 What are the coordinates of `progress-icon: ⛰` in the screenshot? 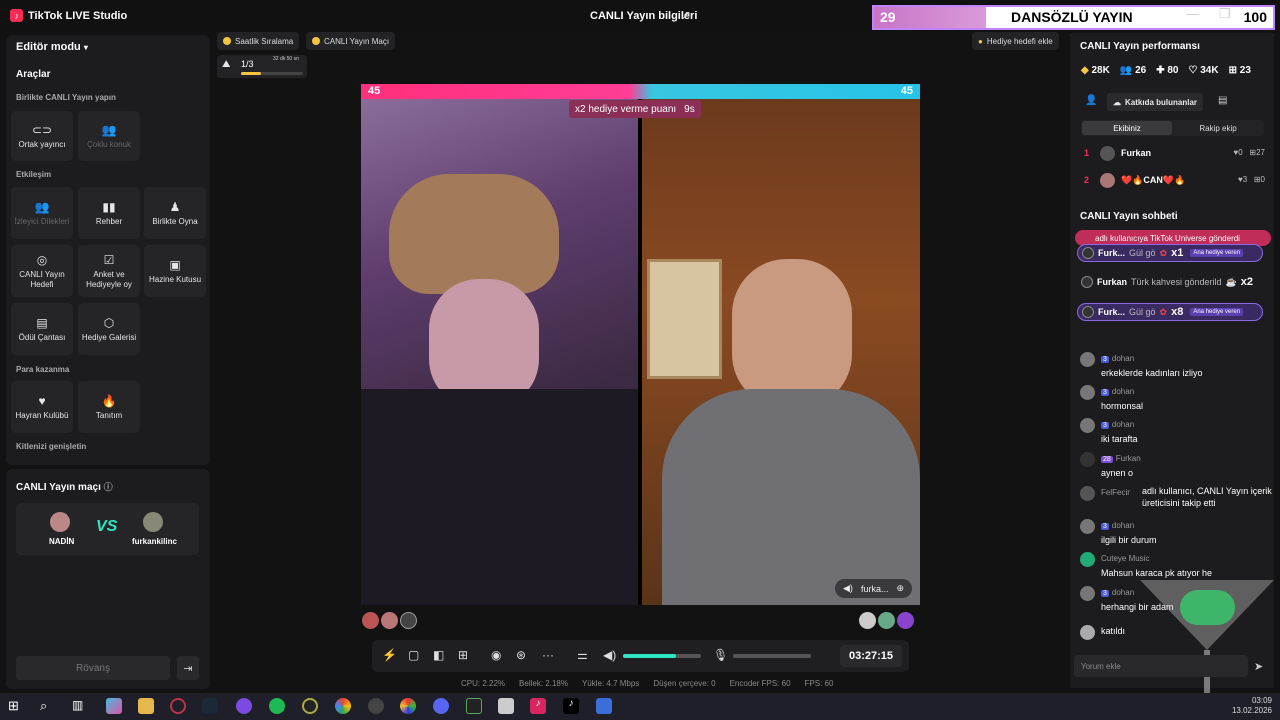 It's located at (226, 64).